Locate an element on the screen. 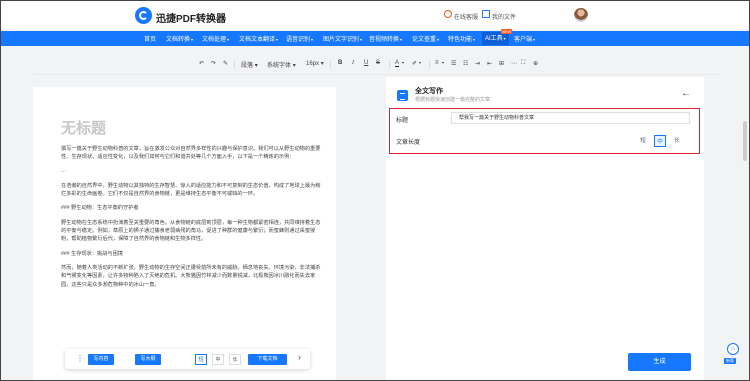 This screenshot has width=750, height=381. font-color-icon: A is located at coordinates (397, 63).